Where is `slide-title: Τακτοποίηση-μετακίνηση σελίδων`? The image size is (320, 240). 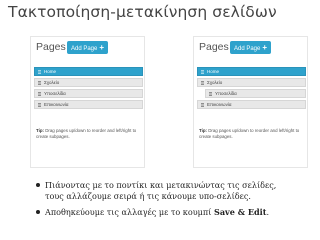 slide-title: Τακτοποίηση-μετακίνηση σελίδων is located at coordinates (142, 12).